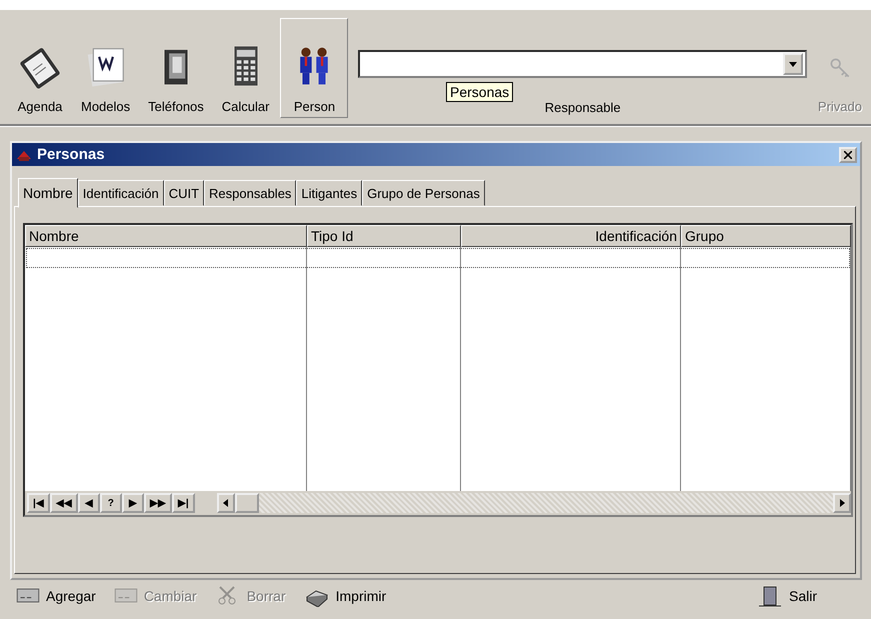 The height and width of the screenshot is (619, 871). Describe the element at coordinates (111, 503) in the screenshot. I see `navigator-button: ?` at that location.